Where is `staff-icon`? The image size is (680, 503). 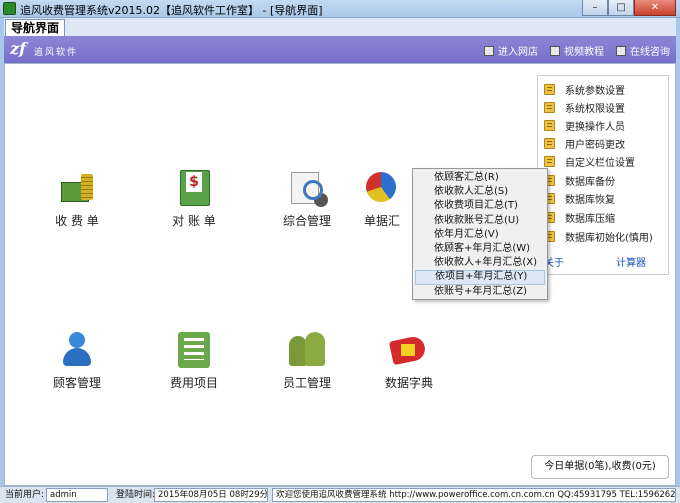 staff-icon is located at coordinates (307, 350).